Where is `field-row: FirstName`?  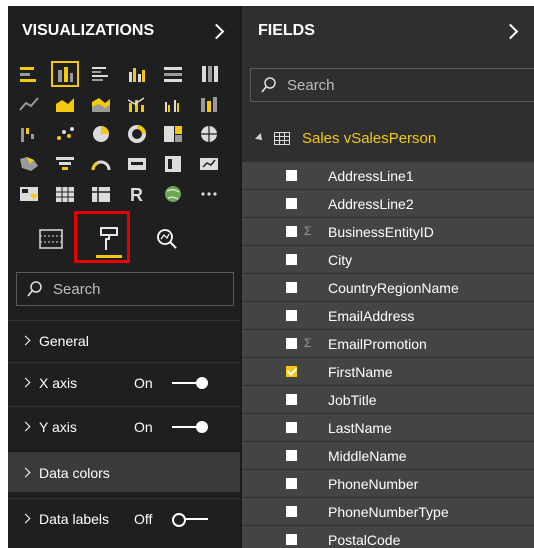 field-row: FirstName is located at coordinates (388, 372).